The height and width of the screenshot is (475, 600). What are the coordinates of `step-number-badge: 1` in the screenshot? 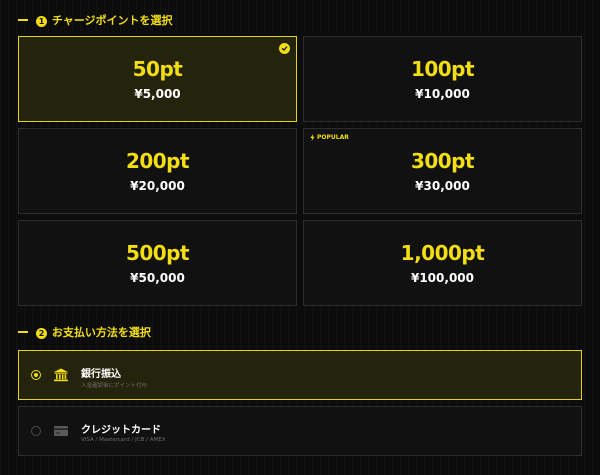 It's located at (41, 21).